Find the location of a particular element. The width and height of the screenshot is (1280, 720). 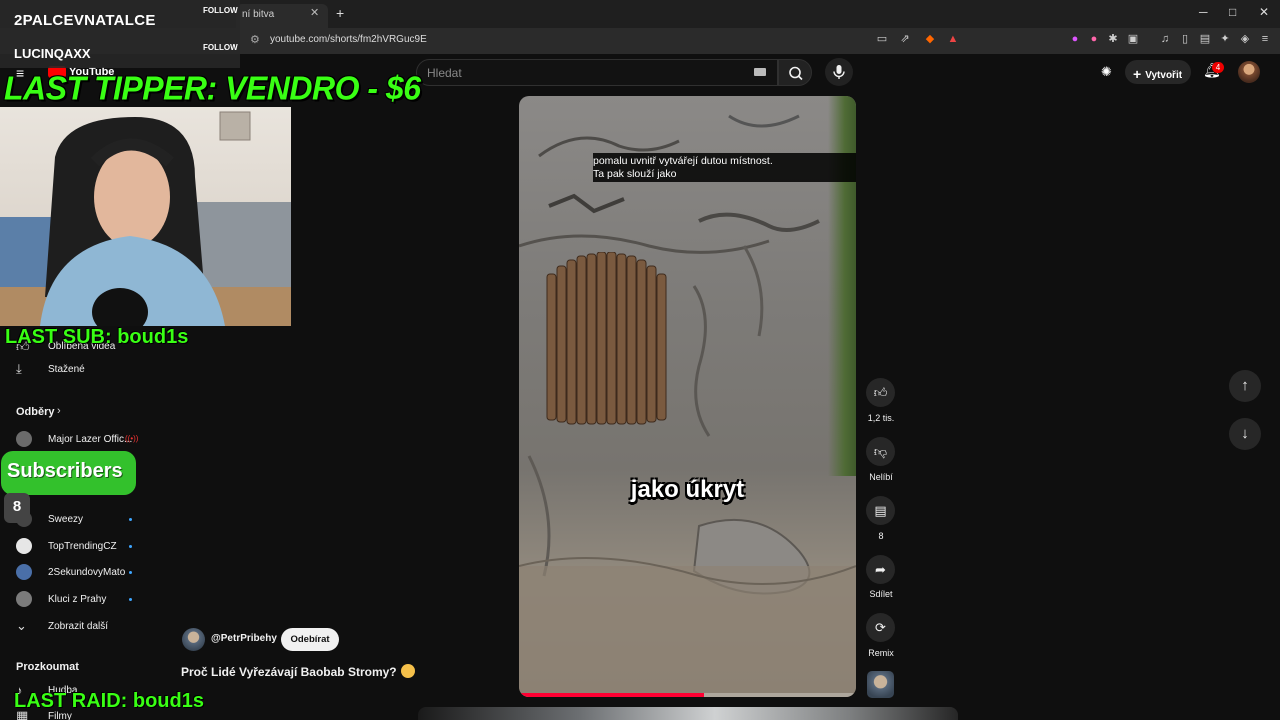

arrow-up-icon: ↑ is located at coordinates (1245, 385).